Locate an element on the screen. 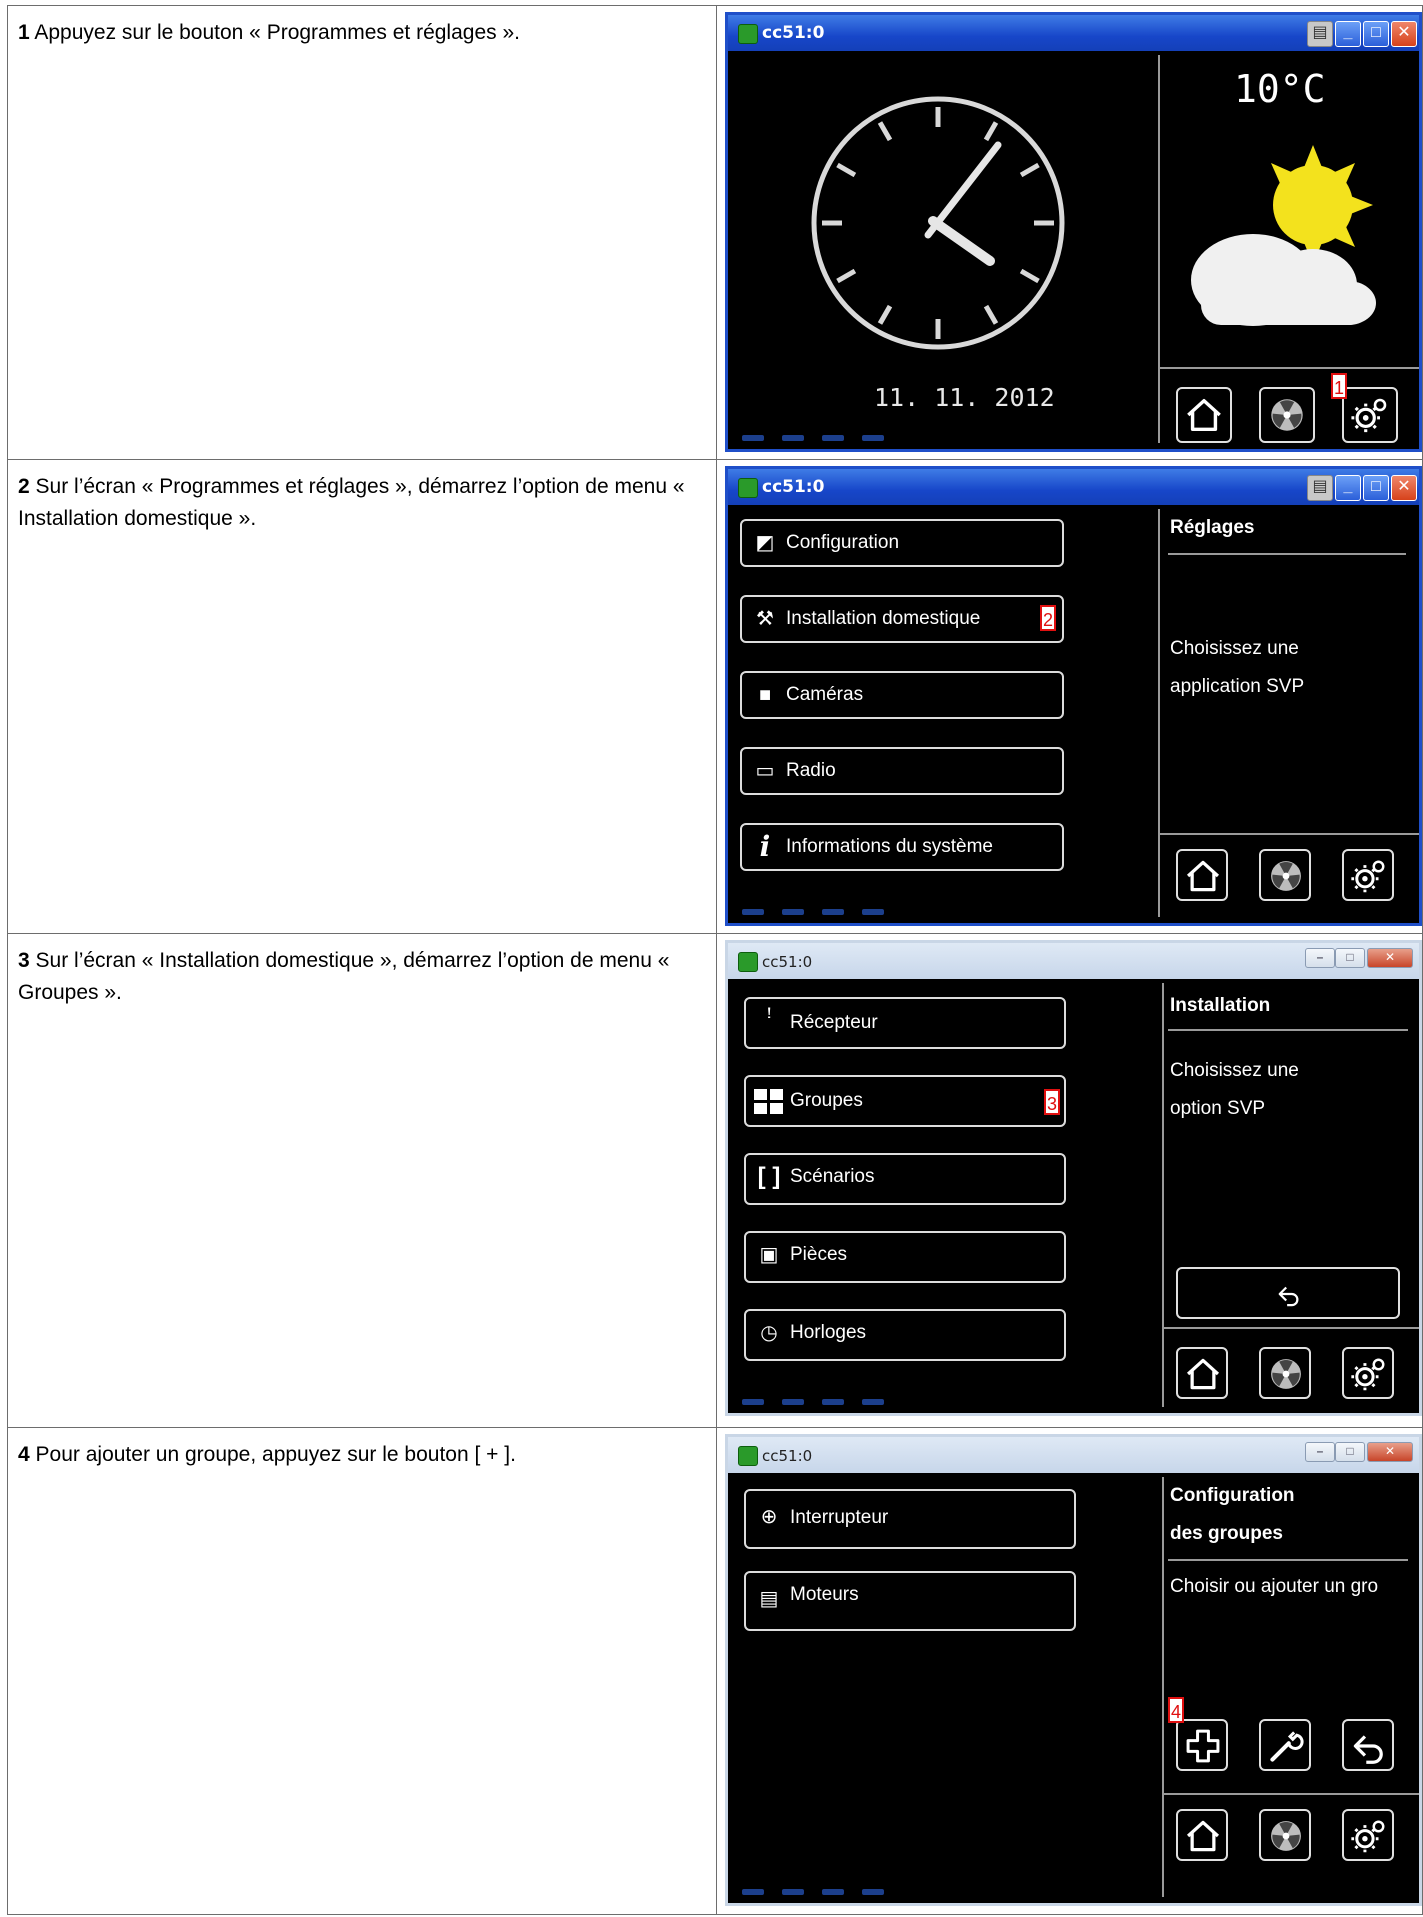  side-panel-title: Configuration is located at coordinates (1232, 1495).